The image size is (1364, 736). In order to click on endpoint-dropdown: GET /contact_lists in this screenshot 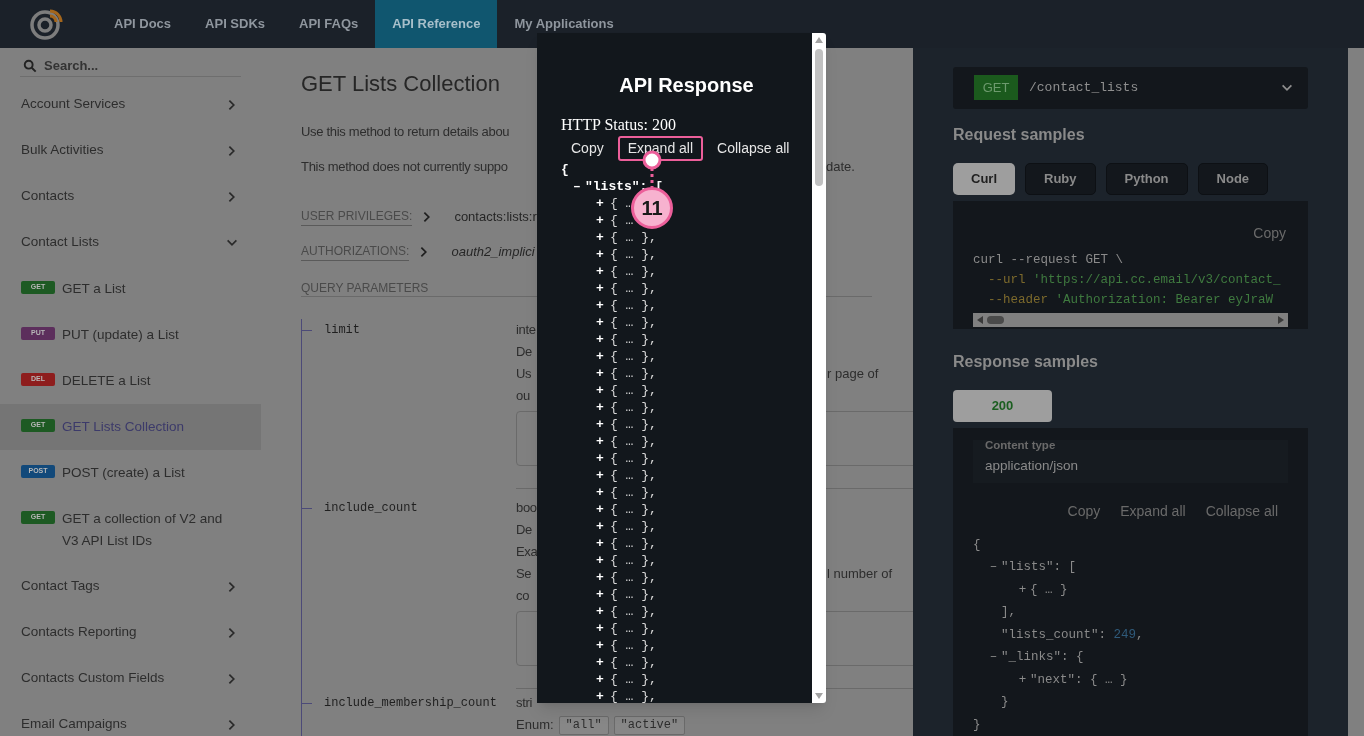, I will do `click(1130, 88)`.